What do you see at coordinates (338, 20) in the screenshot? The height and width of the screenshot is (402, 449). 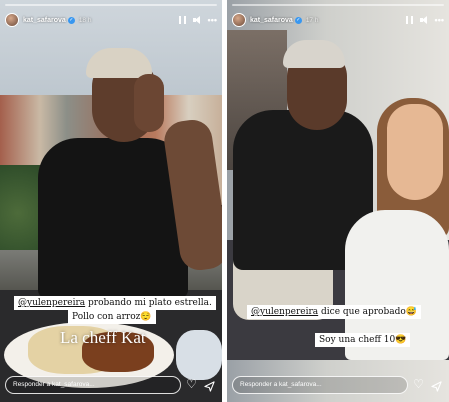 I see `story-header: kat_safarova ✓ 17 h •••` at bounding box center [338, 20].